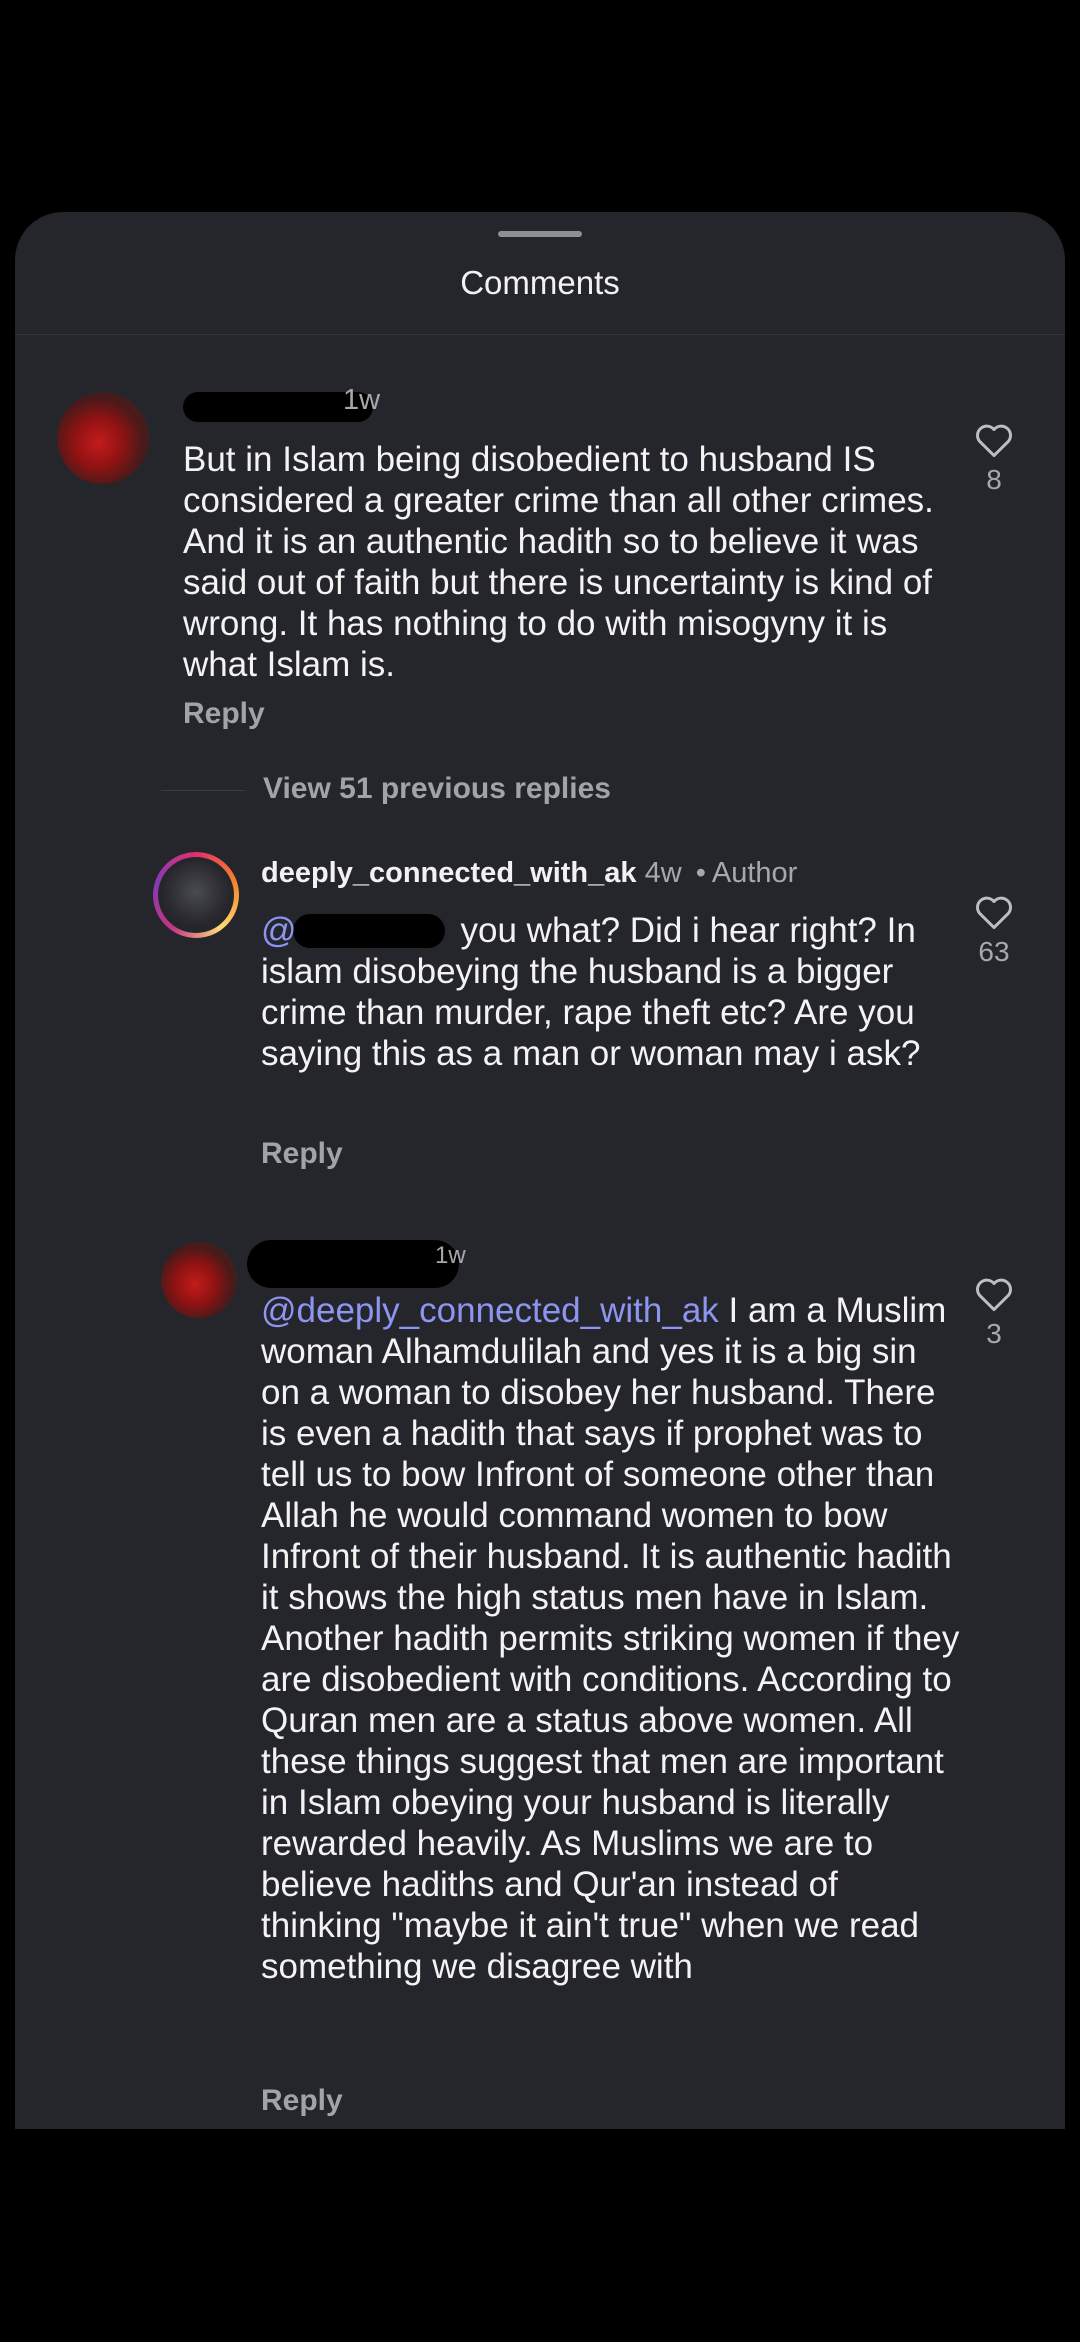  What do you see at coordinates (540, 234) in the screenshot?
I see `drag-handle` at bounding box center [540, 234].